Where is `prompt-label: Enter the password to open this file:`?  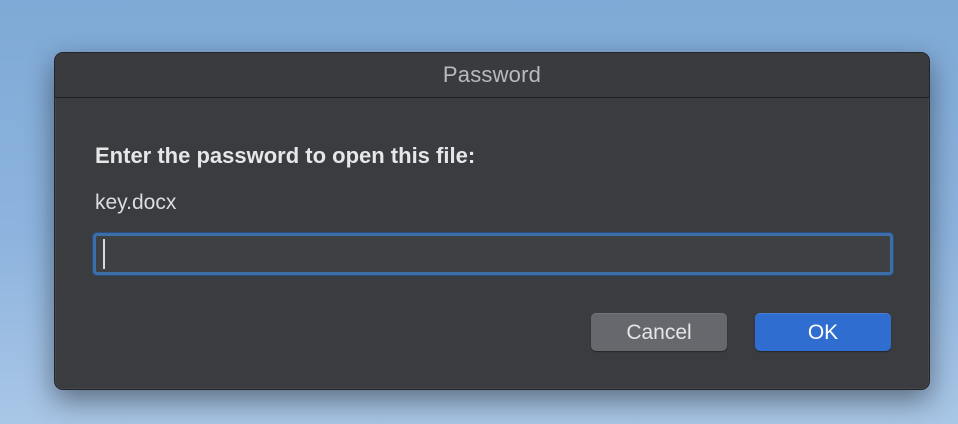
prompt-label: Enter the password to open this file: is located at coordinates (285, 155).